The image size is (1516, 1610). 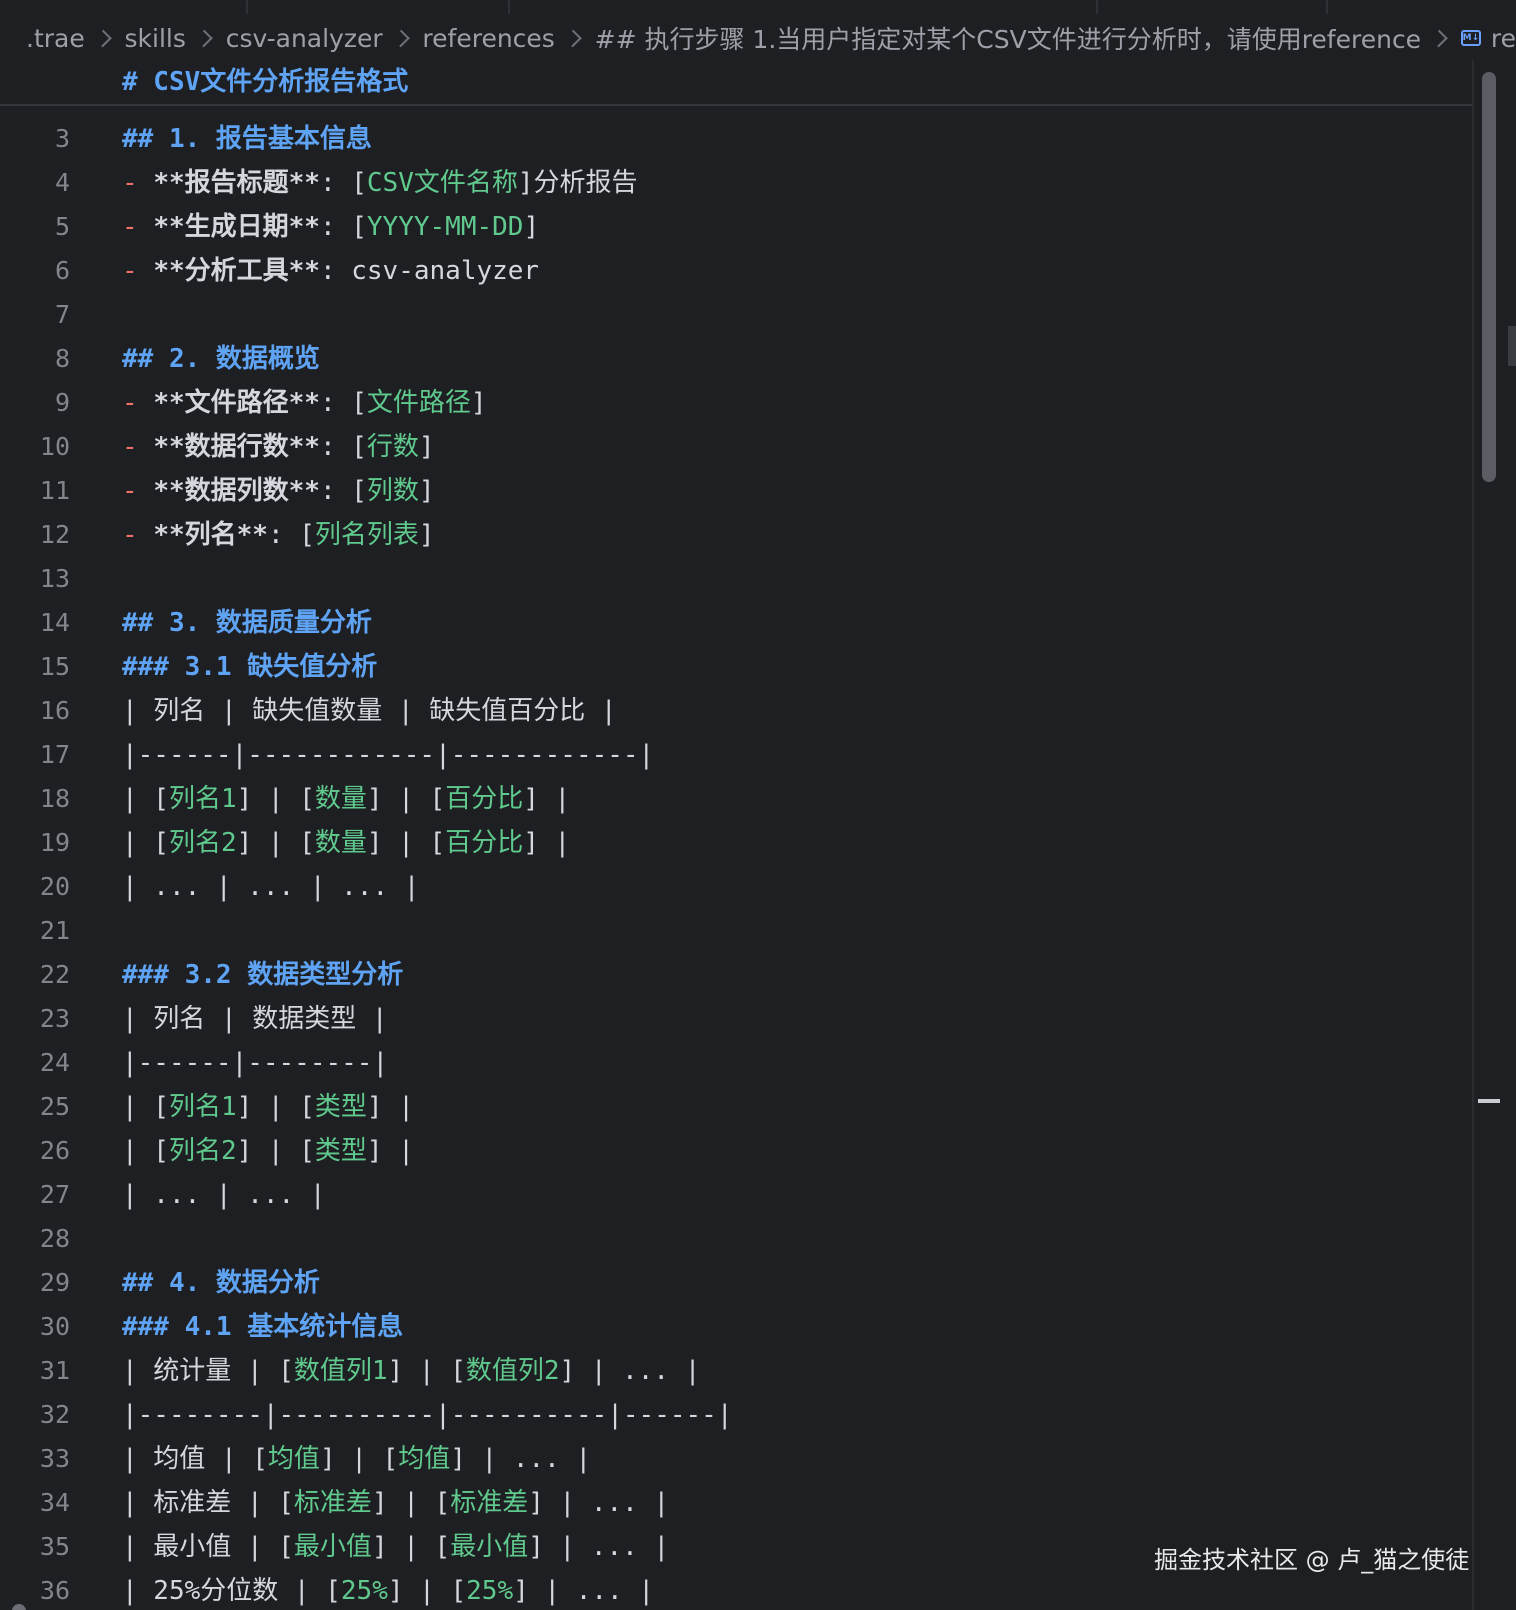 What do you see at coordinates (249, 667) in the screenshot?
I see `line-content: ### 3.1 缺失值分析` at bounding box center [249, 667].